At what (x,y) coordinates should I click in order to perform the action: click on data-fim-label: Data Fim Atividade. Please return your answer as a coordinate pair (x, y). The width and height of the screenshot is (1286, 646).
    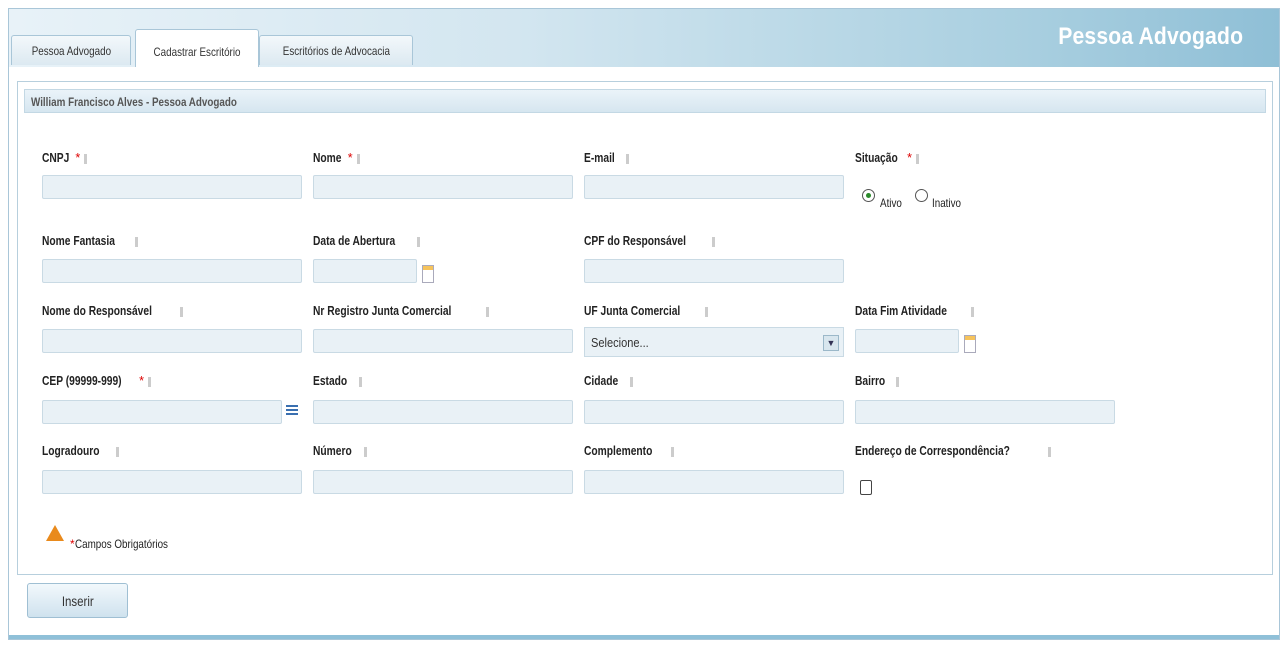
    Looking at the image, I should click on (915, 311).